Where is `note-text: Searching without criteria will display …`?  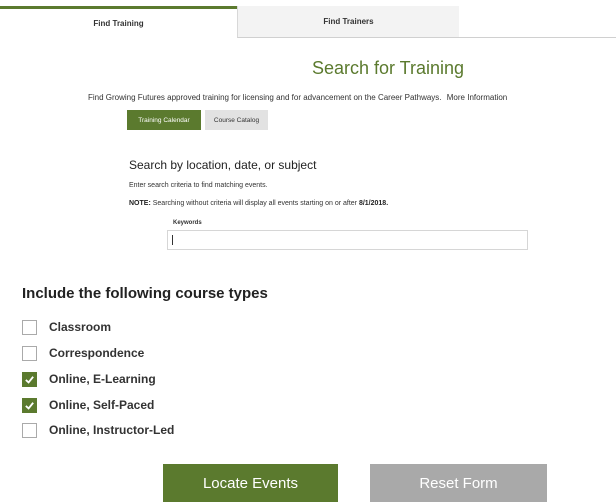 note-text: Searching without criteria will display … is located at coordinates (254, 203).